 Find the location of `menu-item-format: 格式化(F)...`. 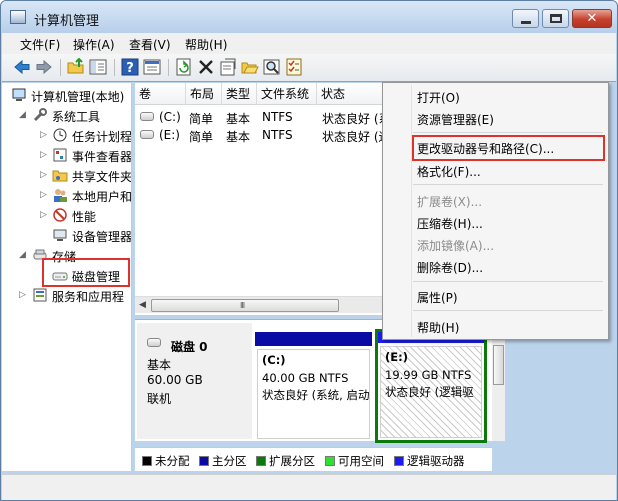

menu-item-format: 格式化(F)... is located at coordinates (449, 171).